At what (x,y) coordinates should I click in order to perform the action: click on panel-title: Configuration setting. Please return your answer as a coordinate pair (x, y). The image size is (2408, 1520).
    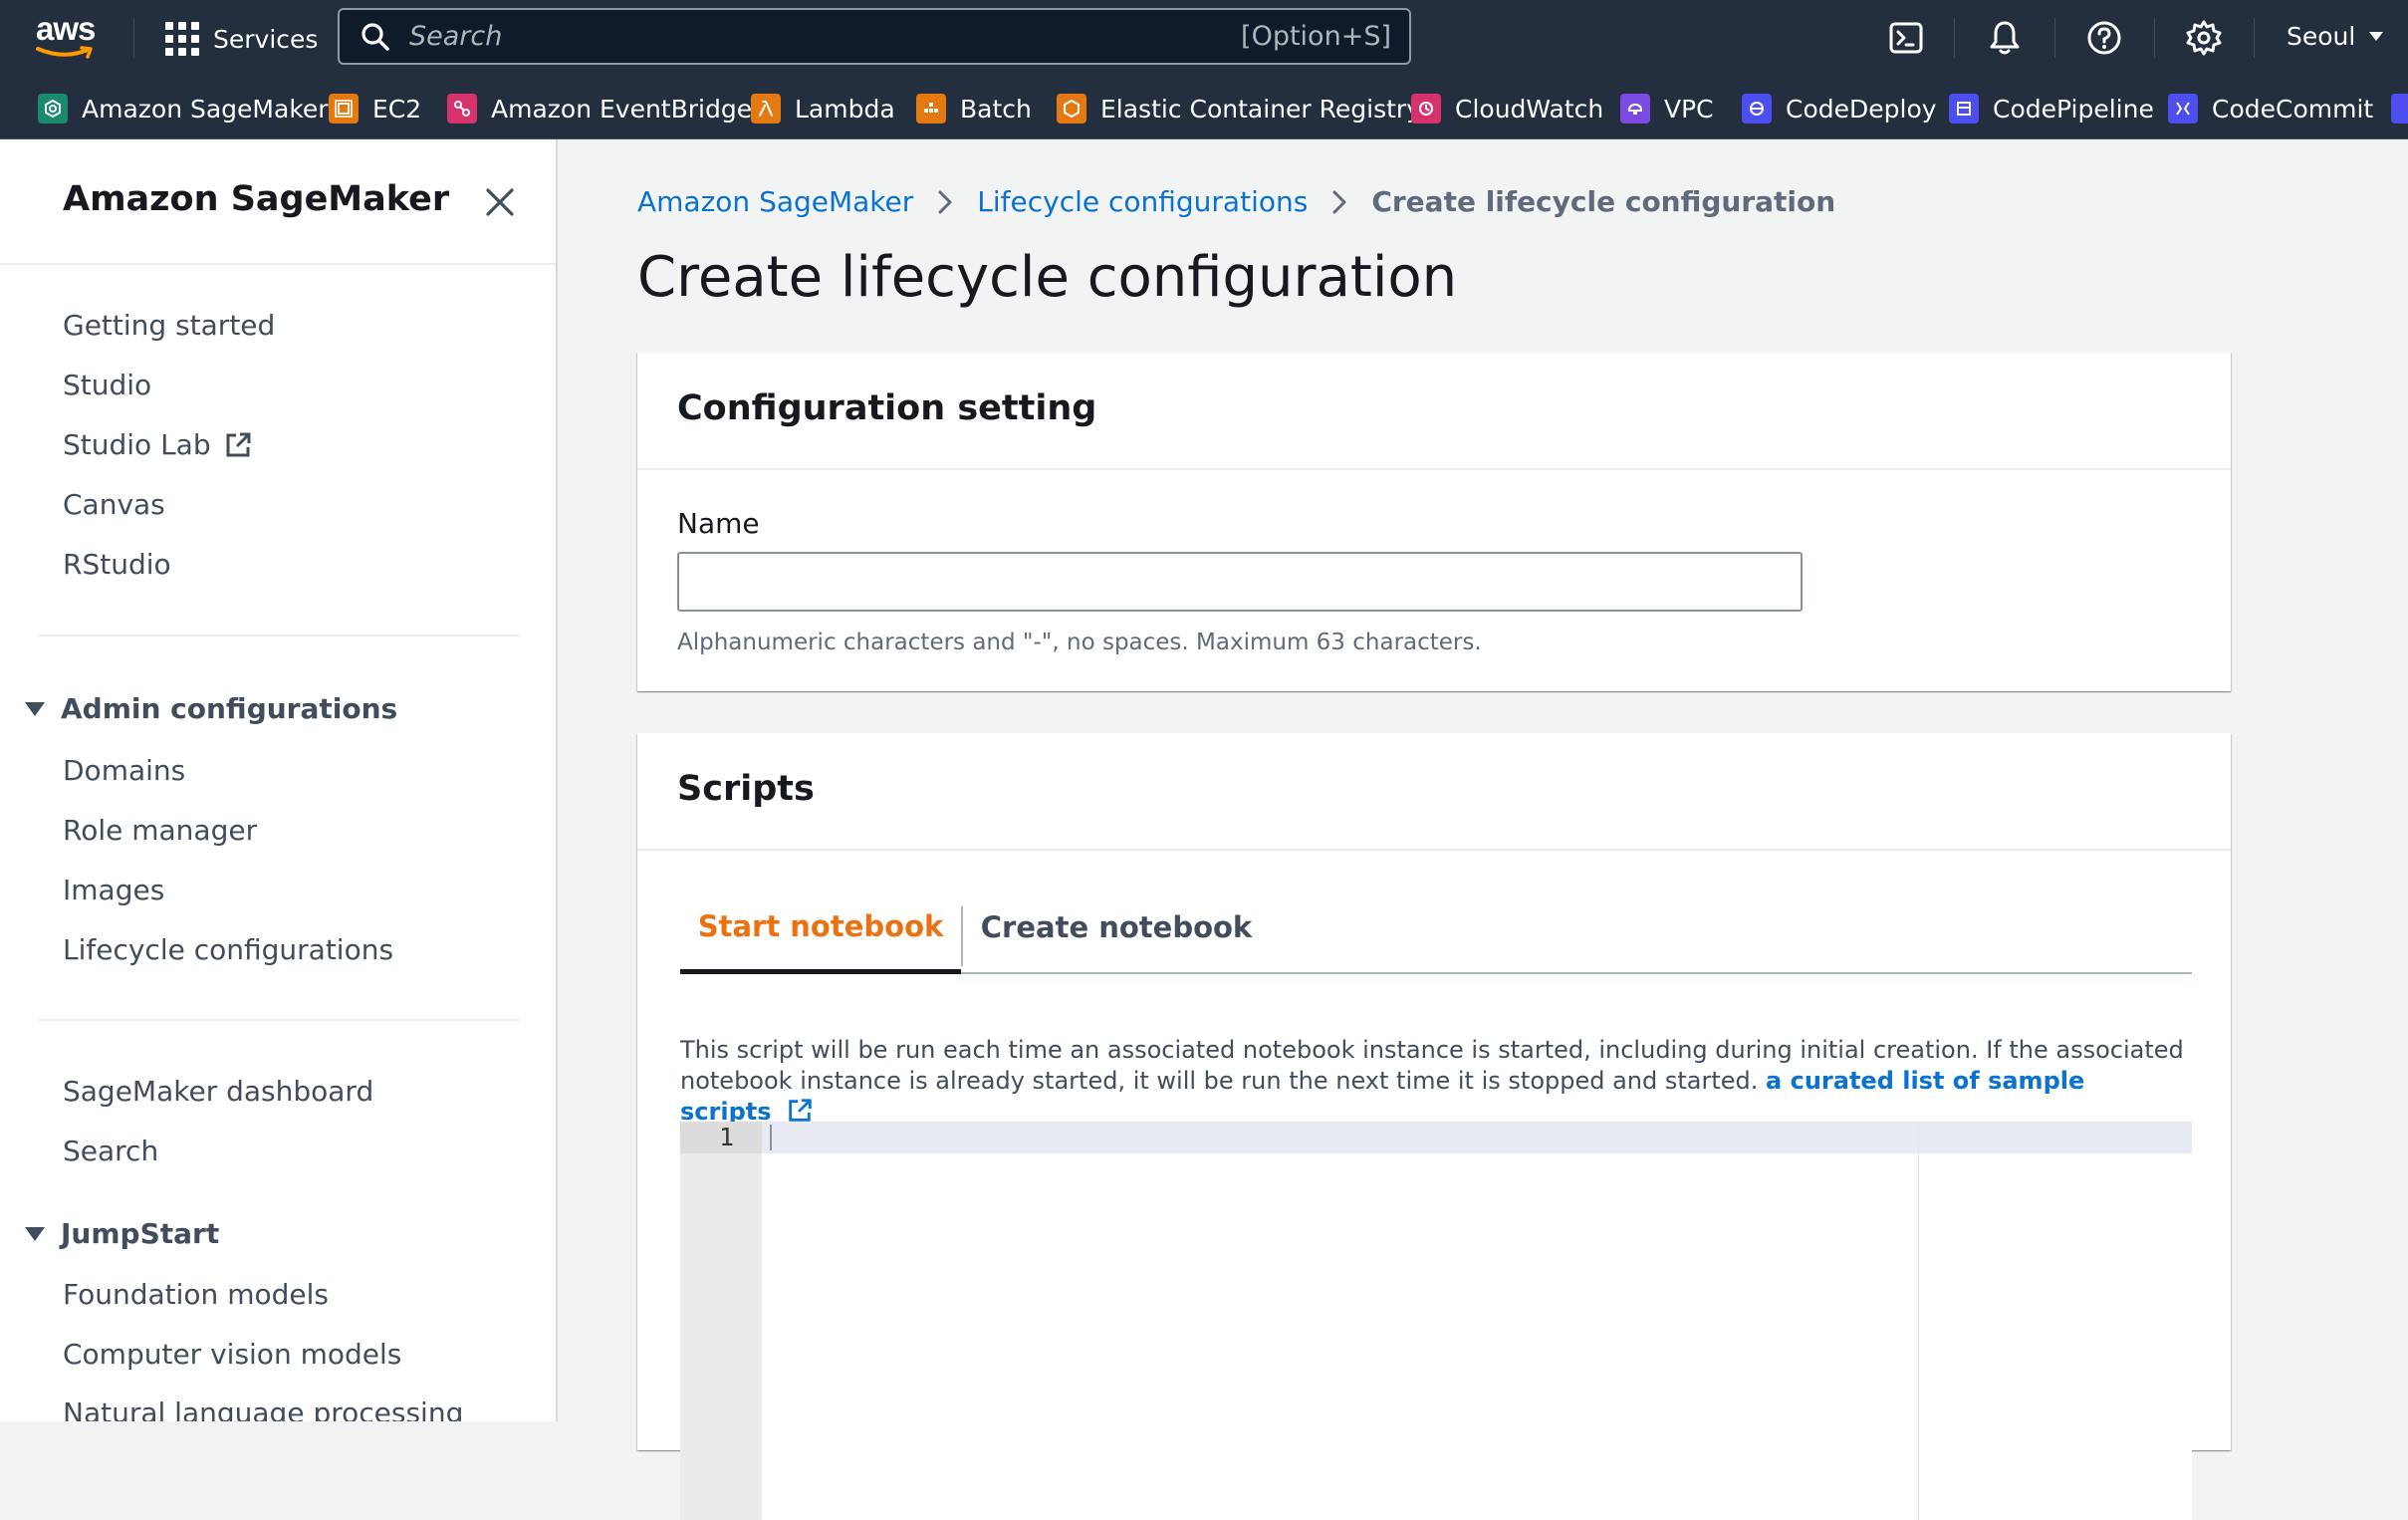
    Looking at the image, I should click on (887, 408).